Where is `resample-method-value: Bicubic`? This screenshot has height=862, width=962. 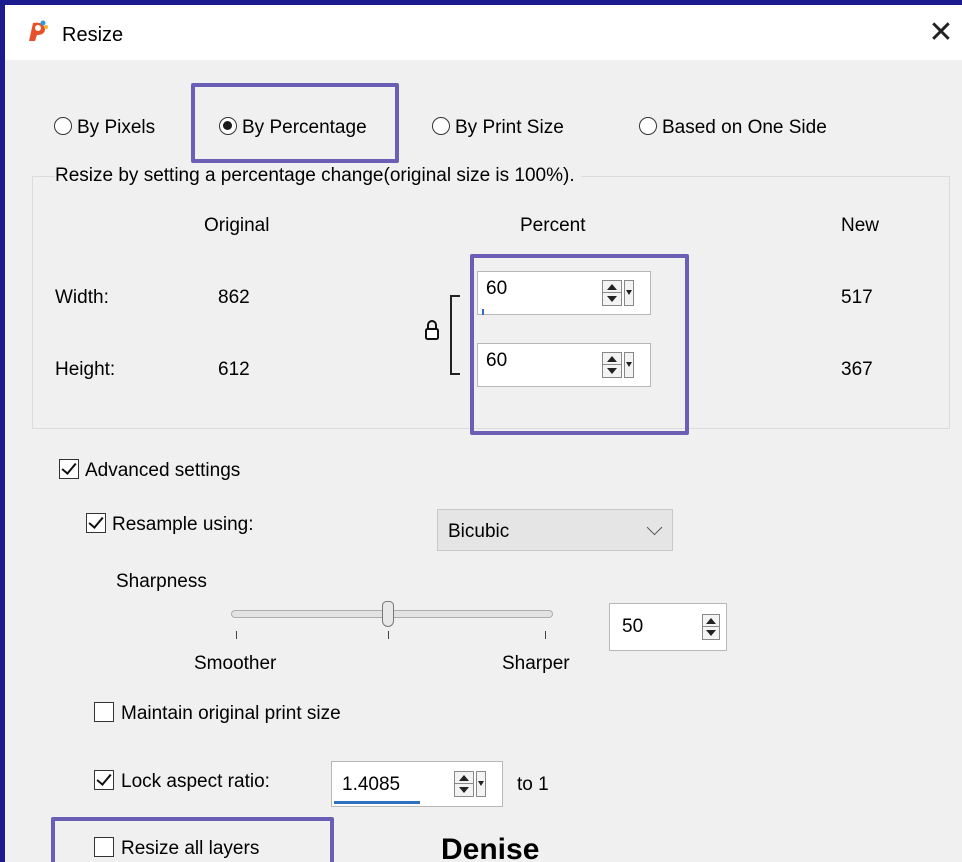 resample-method-value: Bicubic is located at coordinates (479, 531).